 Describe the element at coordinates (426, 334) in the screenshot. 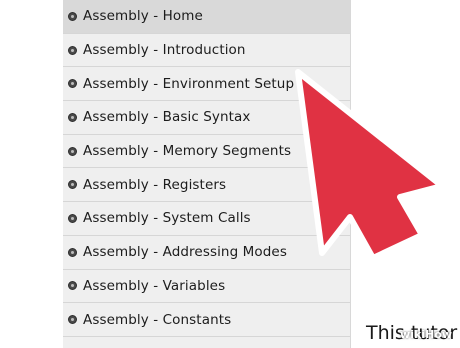

I see `watermark-text: wikiHow` at that location.